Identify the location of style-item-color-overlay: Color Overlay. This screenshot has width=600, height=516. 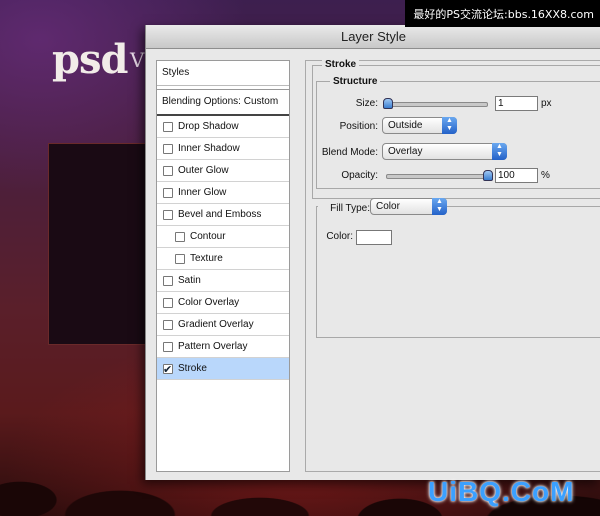
(223, 303).